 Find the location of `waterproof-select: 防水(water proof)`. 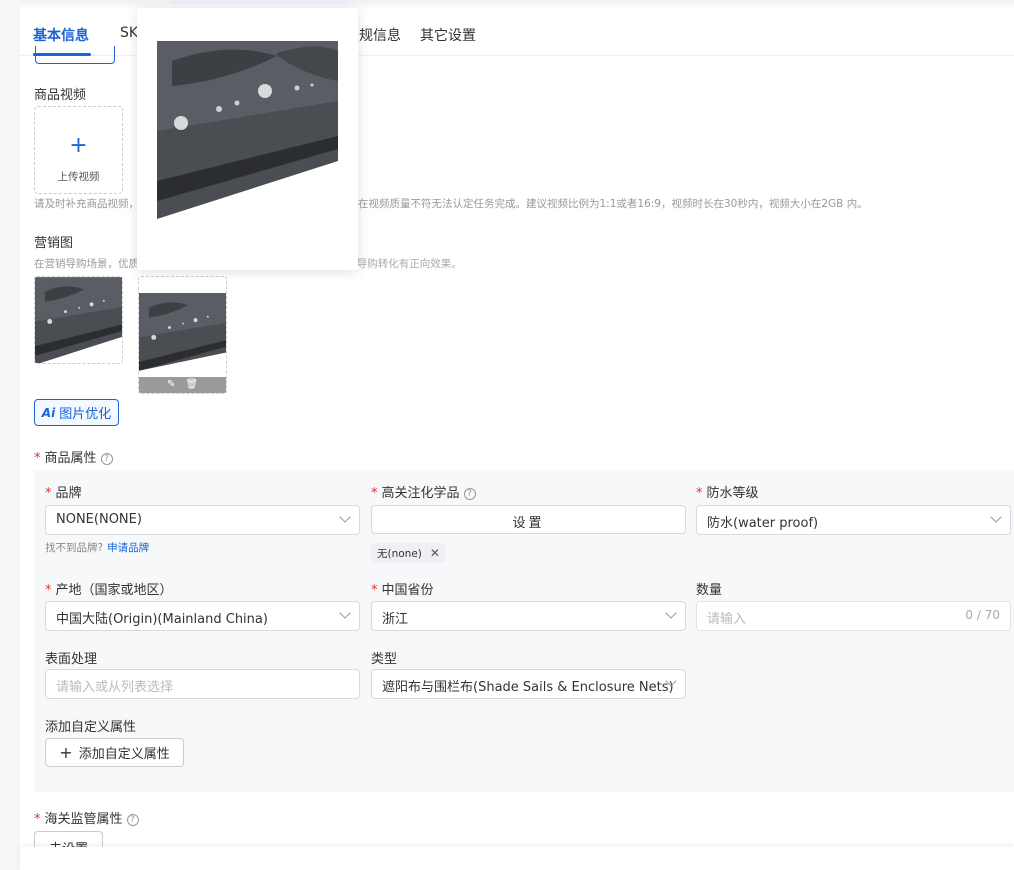

waterproof-select: 防水(water proof) is located at coordinates (853, 520).